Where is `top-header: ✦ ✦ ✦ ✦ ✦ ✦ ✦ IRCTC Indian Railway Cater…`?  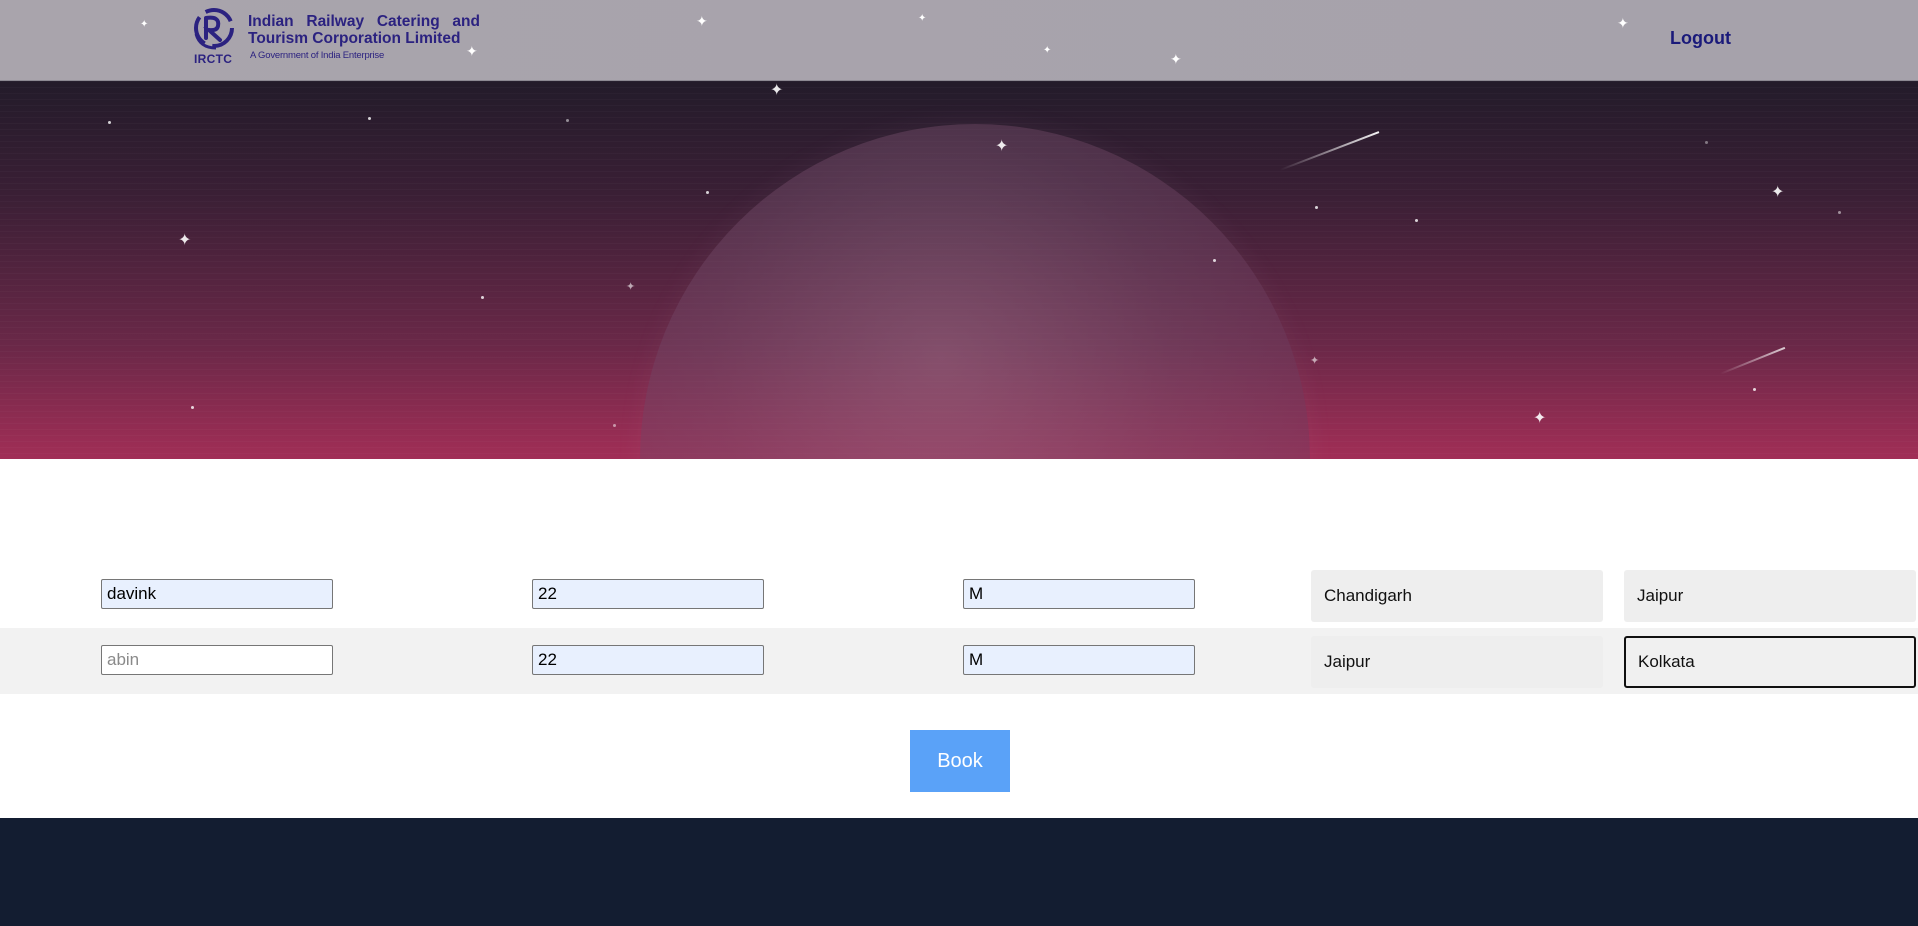 top-header: ✦ ✦ ✦ ✦ ✦ ✦ ✦ IRCTC Indian Railway Cater… is located at coordinates (959, 40).